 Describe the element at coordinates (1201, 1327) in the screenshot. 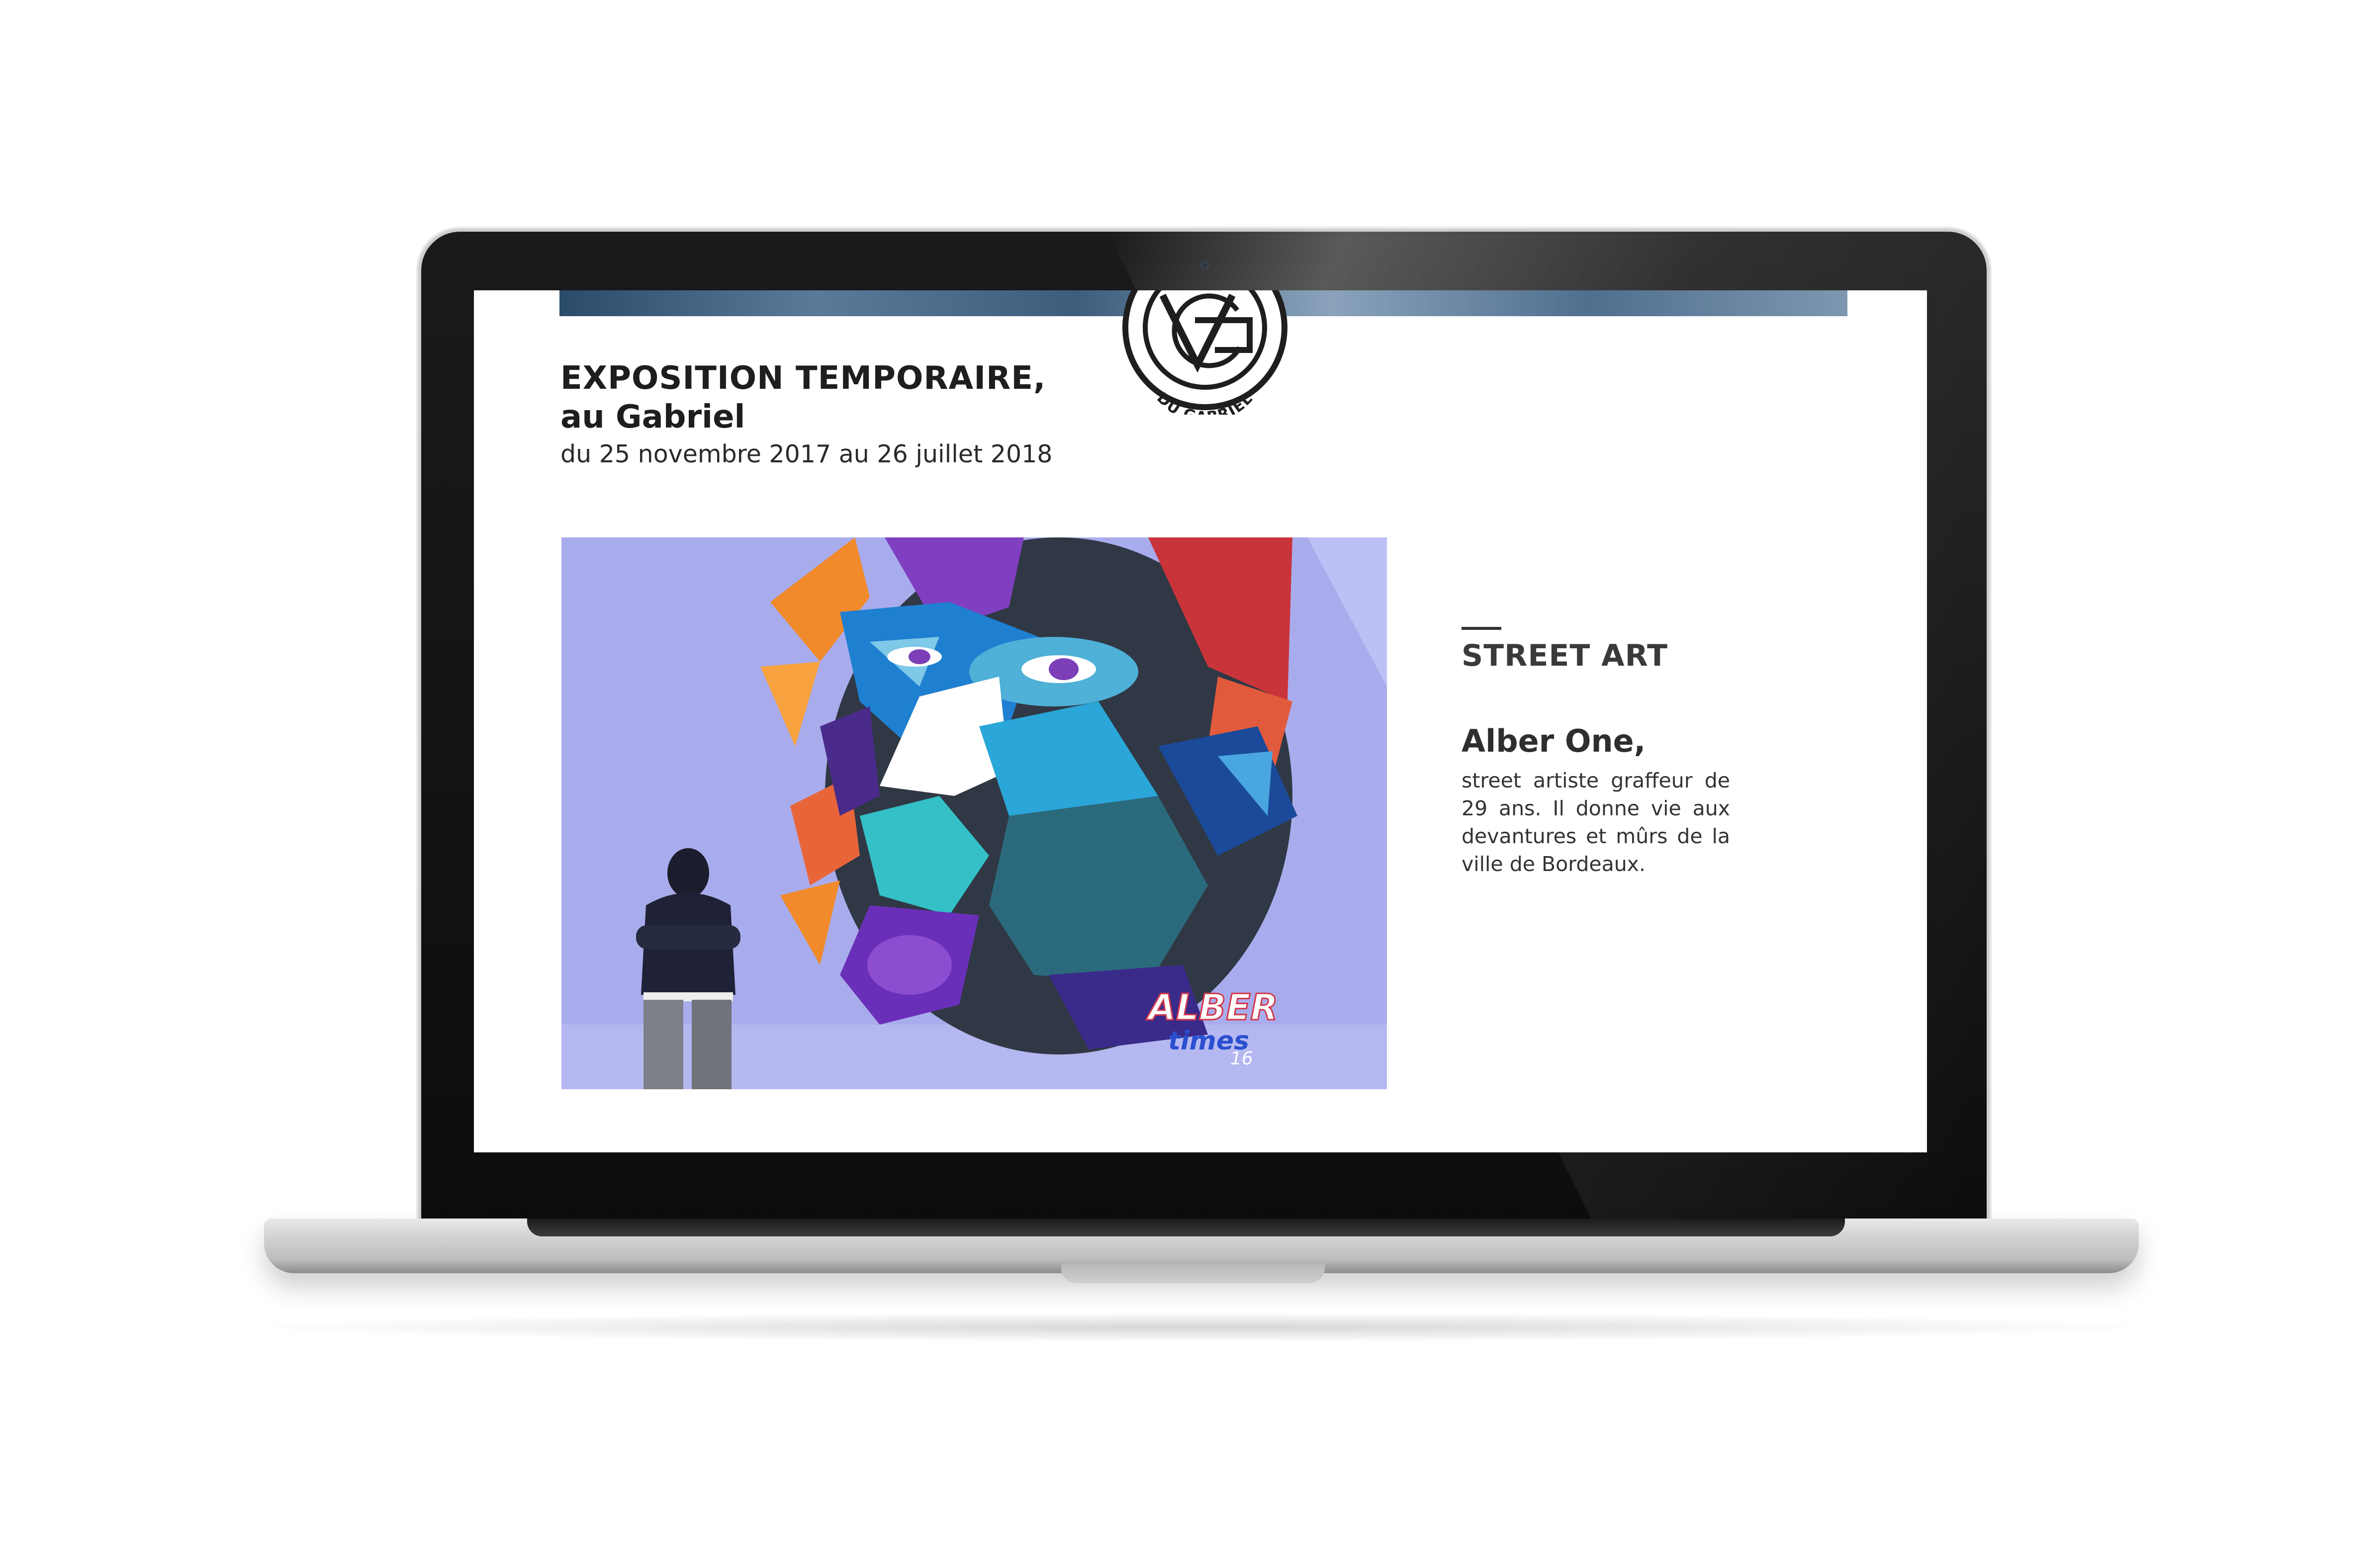

I see `laptop-shadow` at that location.